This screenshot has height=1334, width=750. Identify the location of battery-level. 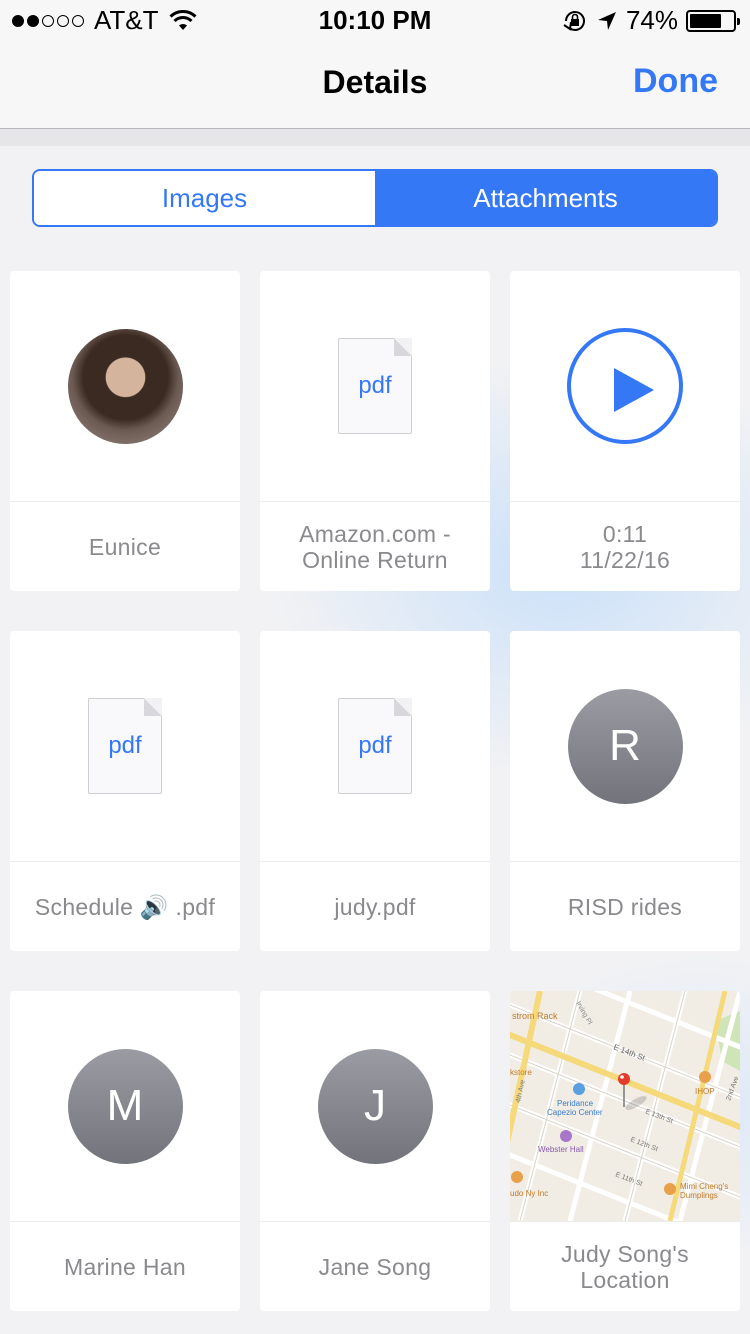
(706, 20).